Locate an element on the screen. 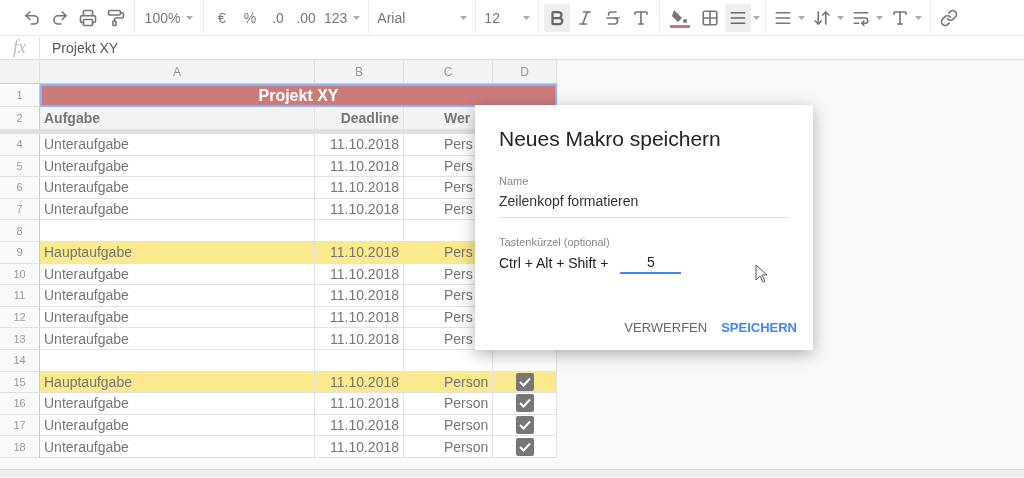 Image resolution: width=1024 pixels, height=478 pixels. row-number: 8 is located at coordinates (20, 231).